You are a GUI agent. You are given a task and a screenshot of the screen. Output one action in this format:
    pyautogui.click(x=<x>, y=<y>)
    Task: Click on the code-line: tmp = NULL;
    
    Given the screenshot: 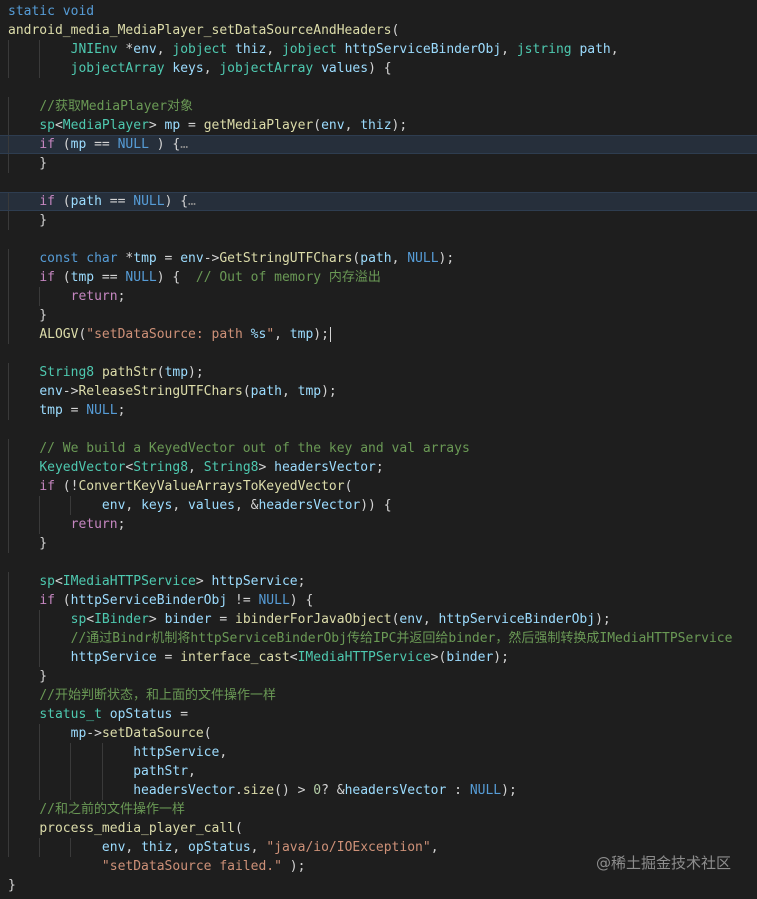 What is the action you would take?
    pyautogui.click(x=378, y=410)
    